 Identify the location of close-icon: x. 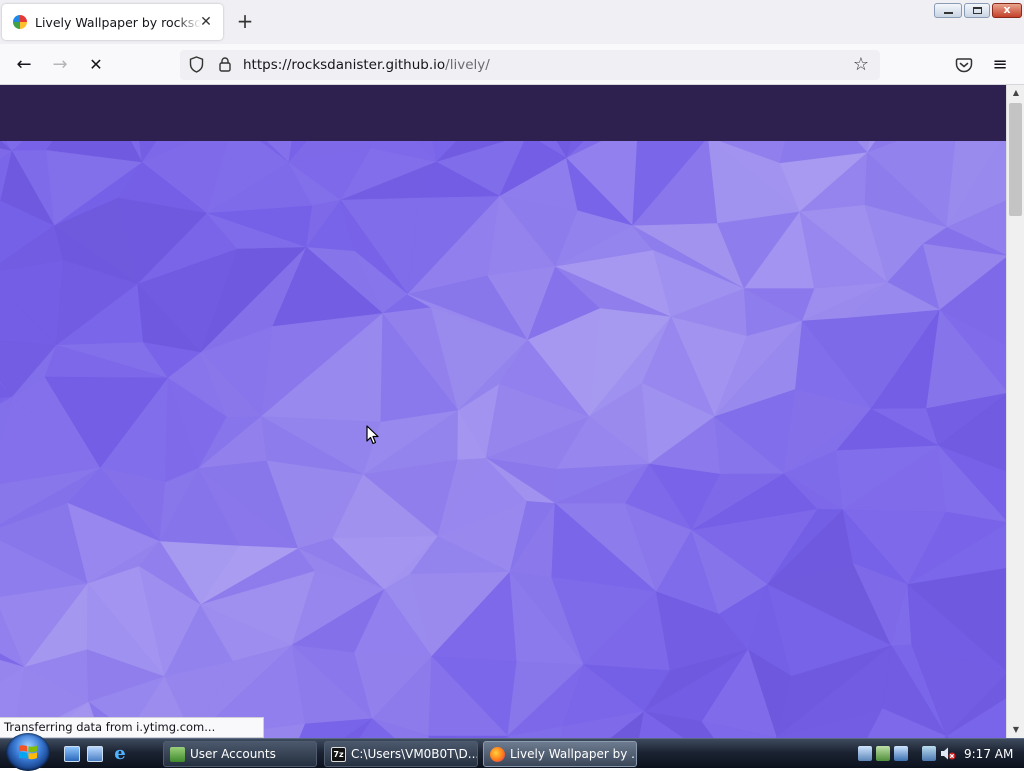
(1007, 9).